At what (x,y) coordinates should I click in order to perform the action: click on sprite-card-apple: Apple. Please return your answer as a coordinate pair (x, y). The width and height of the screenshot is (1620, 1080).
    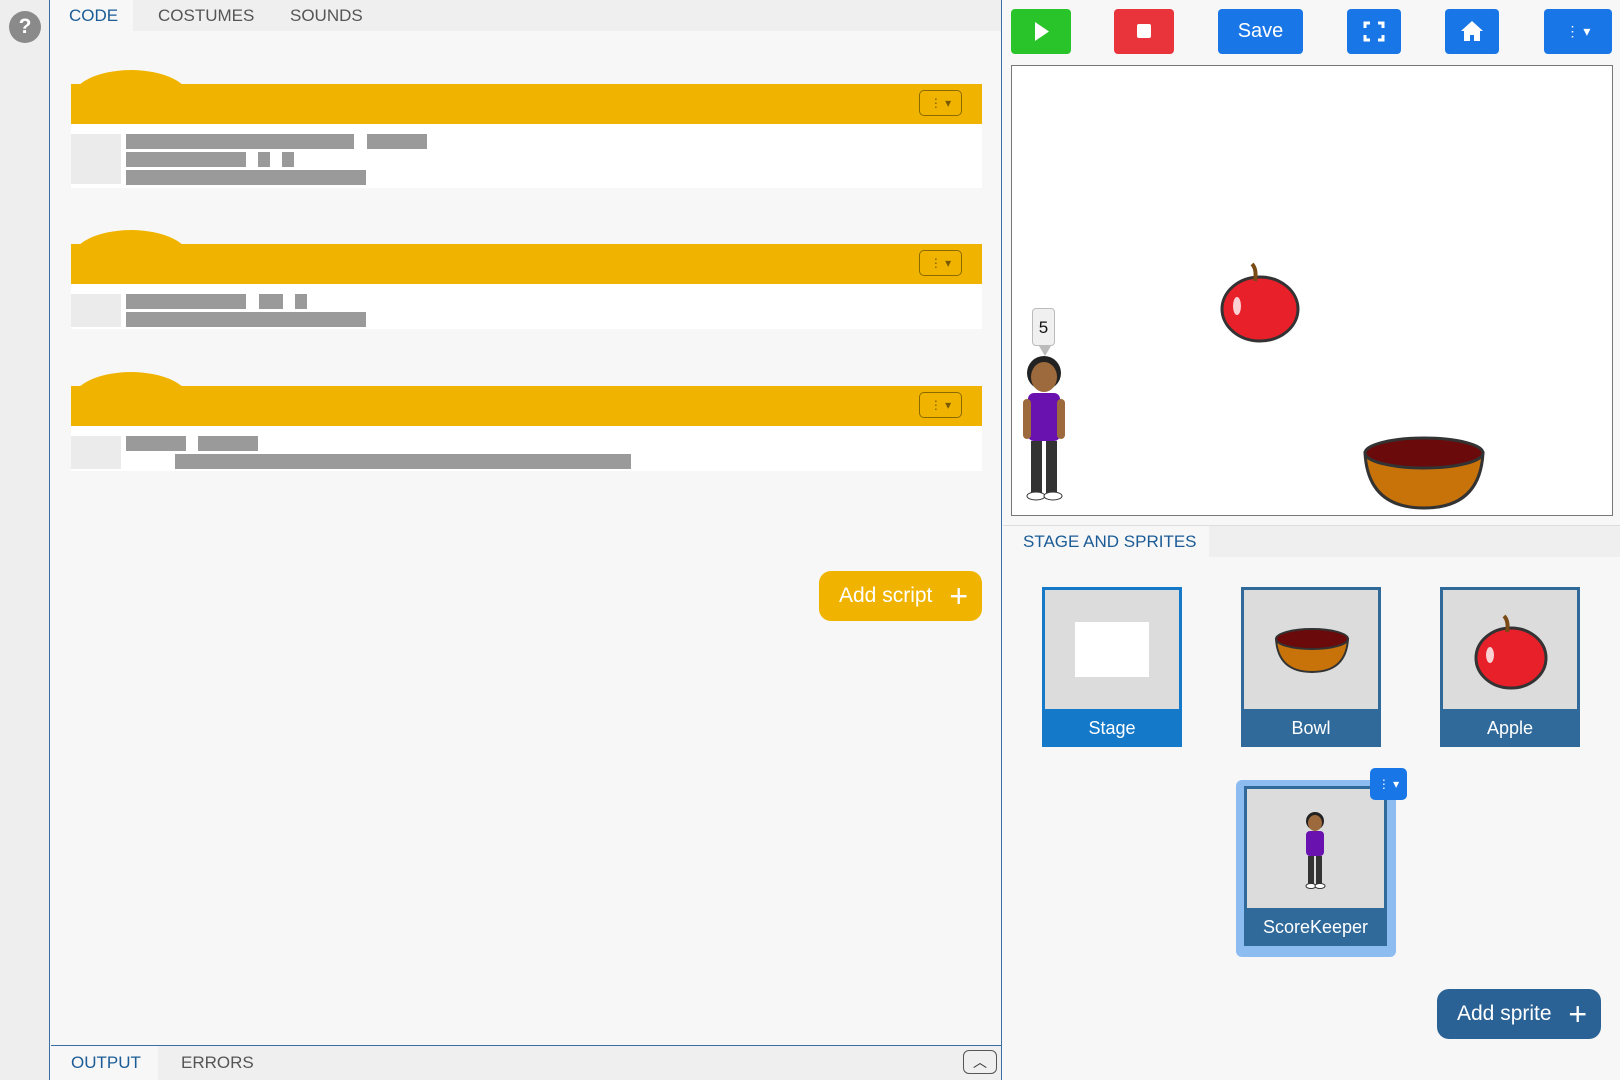
    Looking at the image, I should click on (1510, 667).